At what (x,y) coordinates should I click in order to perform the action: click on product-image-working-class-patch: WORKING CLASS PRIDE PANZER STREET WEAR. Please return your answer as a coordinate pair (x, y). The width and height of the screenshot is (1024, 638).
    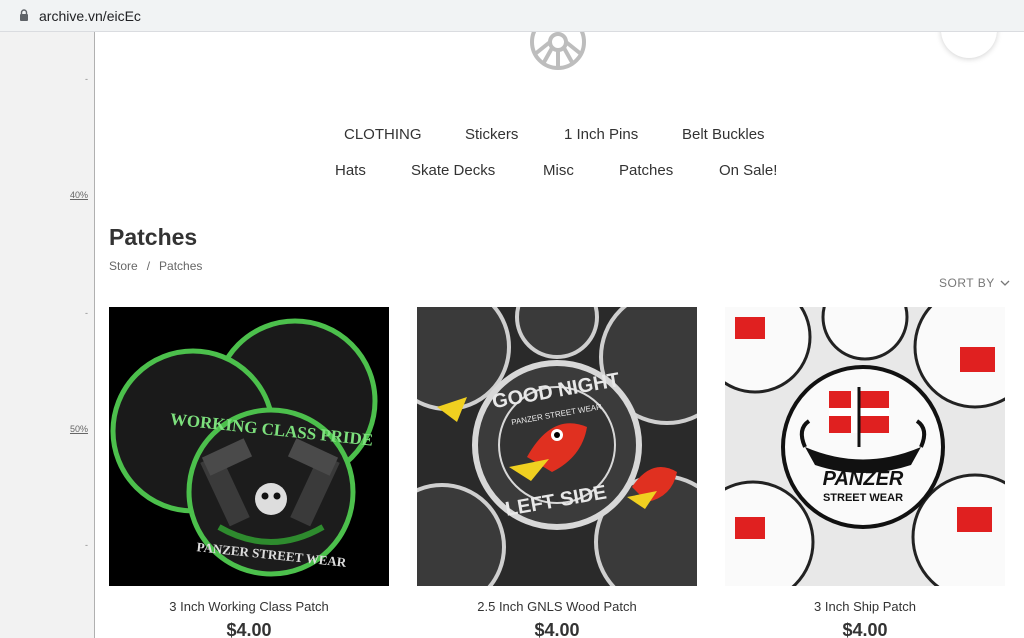
    Looking at the image, I should click on (249, 446).